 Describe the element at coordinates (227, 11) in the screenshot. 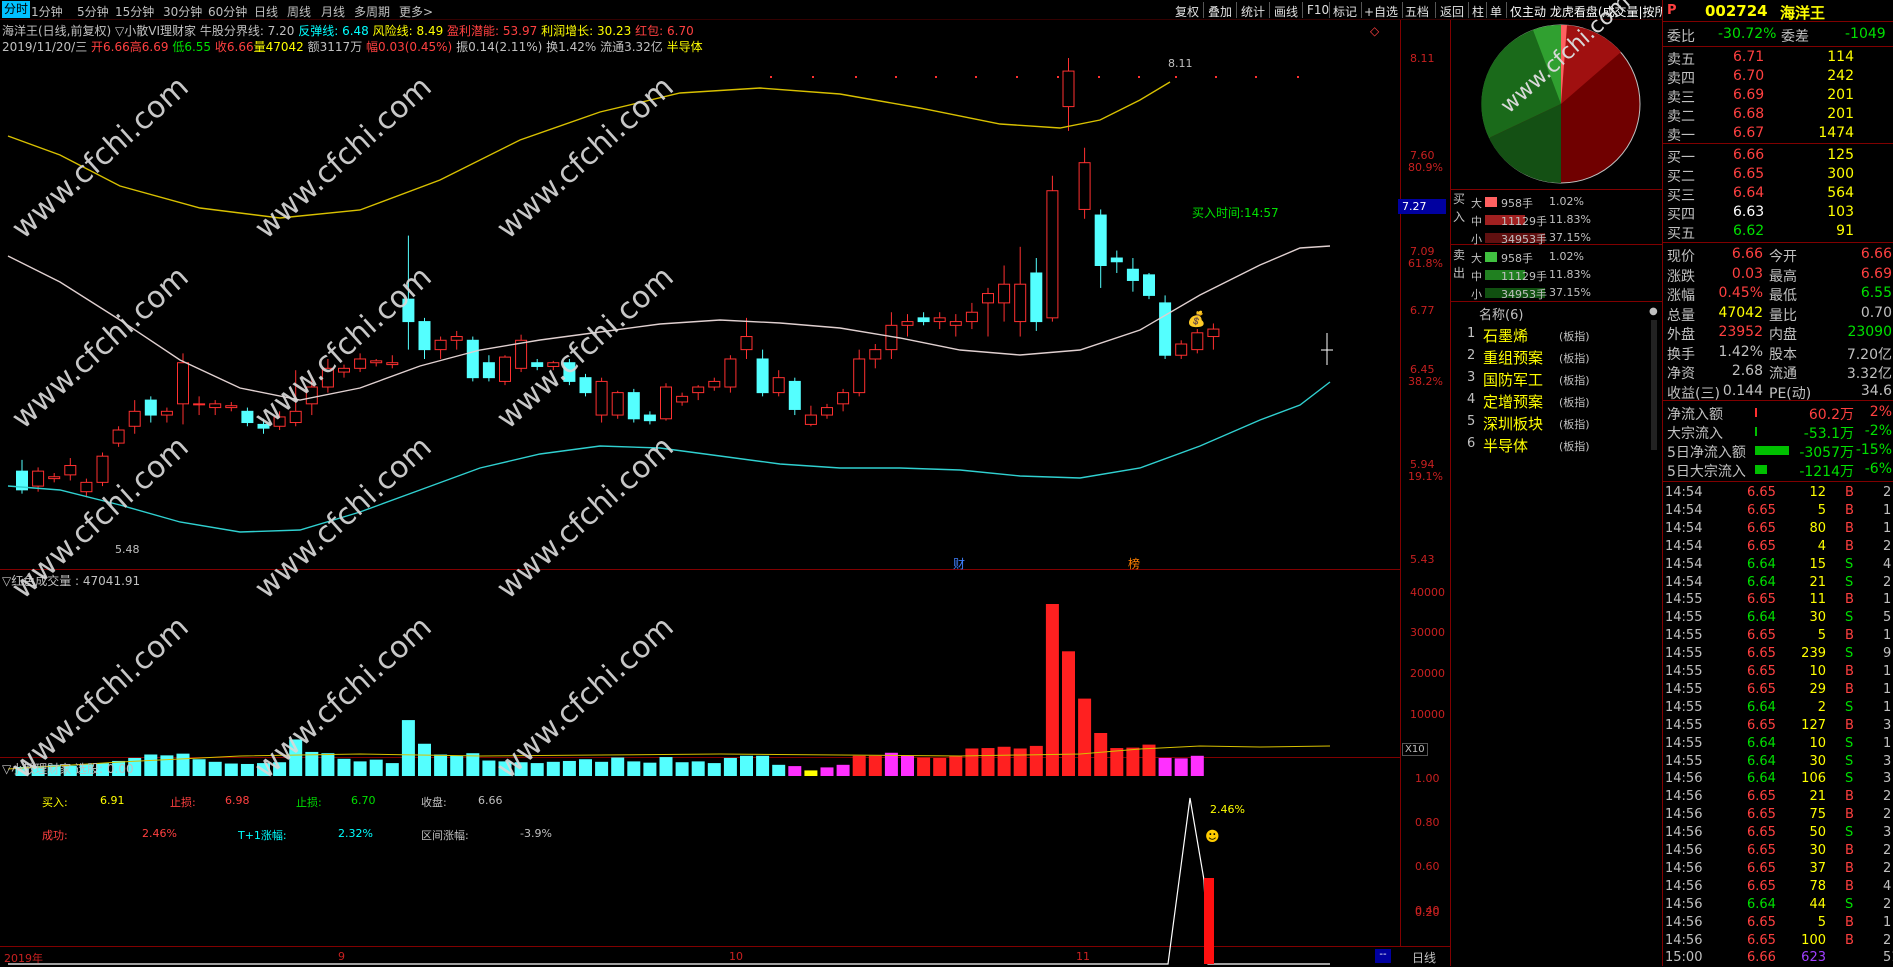

I see `tab-60min: 60分钟` at that location.